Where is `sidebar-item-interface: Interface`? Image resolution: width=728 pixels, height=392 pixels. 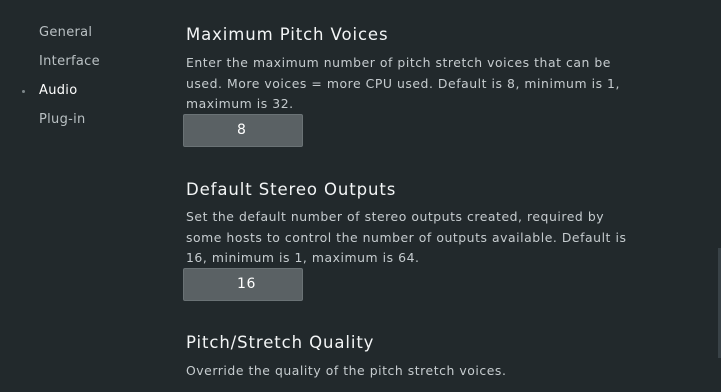
sidebar-item-interface: Interface is located at coordinates (69, 61).